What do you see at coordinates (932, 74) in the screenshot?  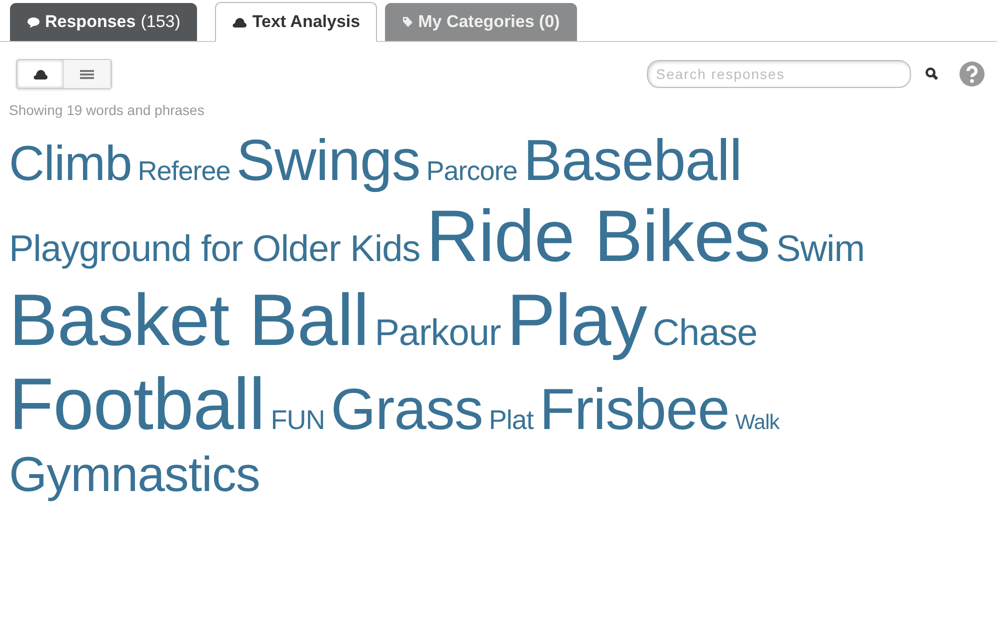 I see `search-icon` at bounding box center [932, 74].